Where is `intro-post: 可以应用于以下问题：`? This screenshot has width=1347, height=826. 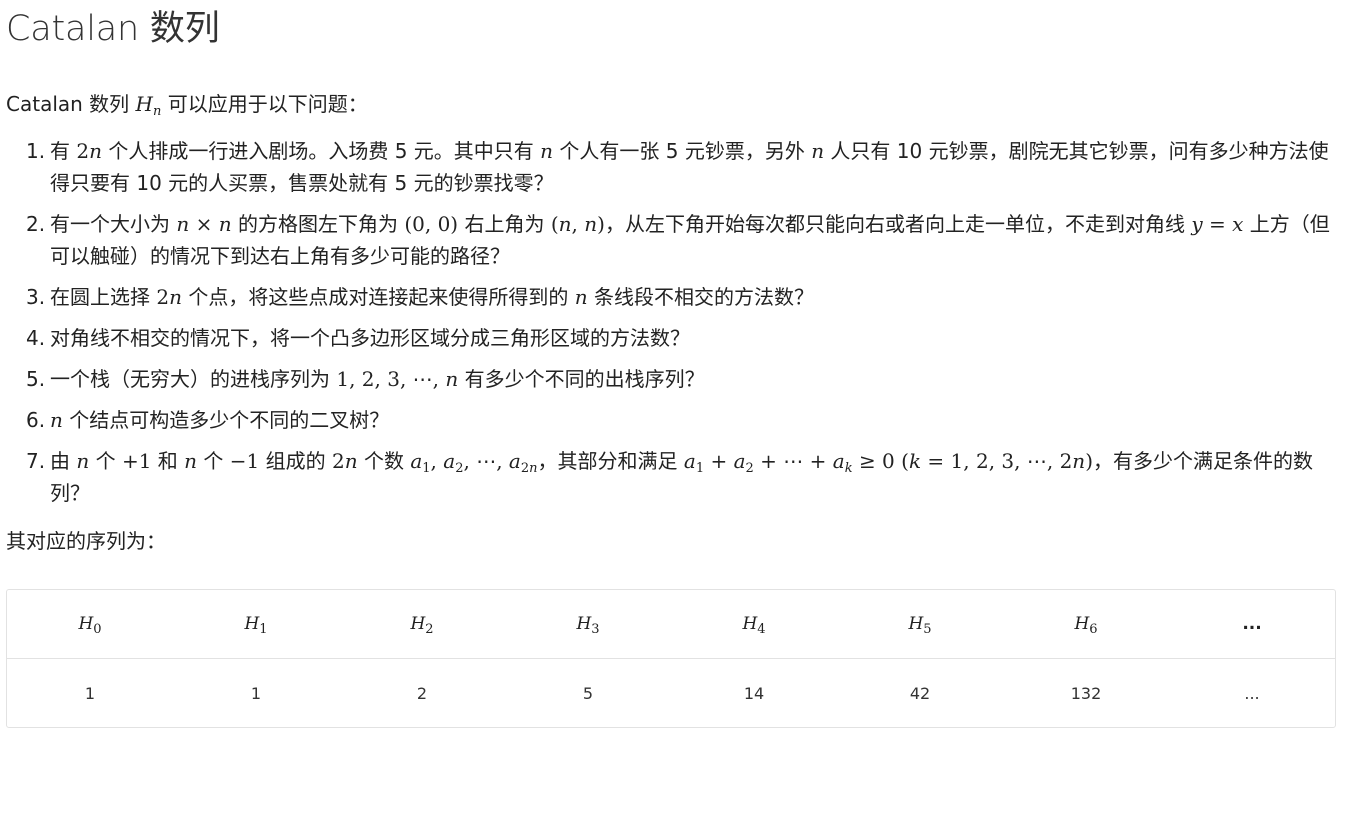 intro-post: 可以应用于以下问题： is located at coordinates (264, 104).